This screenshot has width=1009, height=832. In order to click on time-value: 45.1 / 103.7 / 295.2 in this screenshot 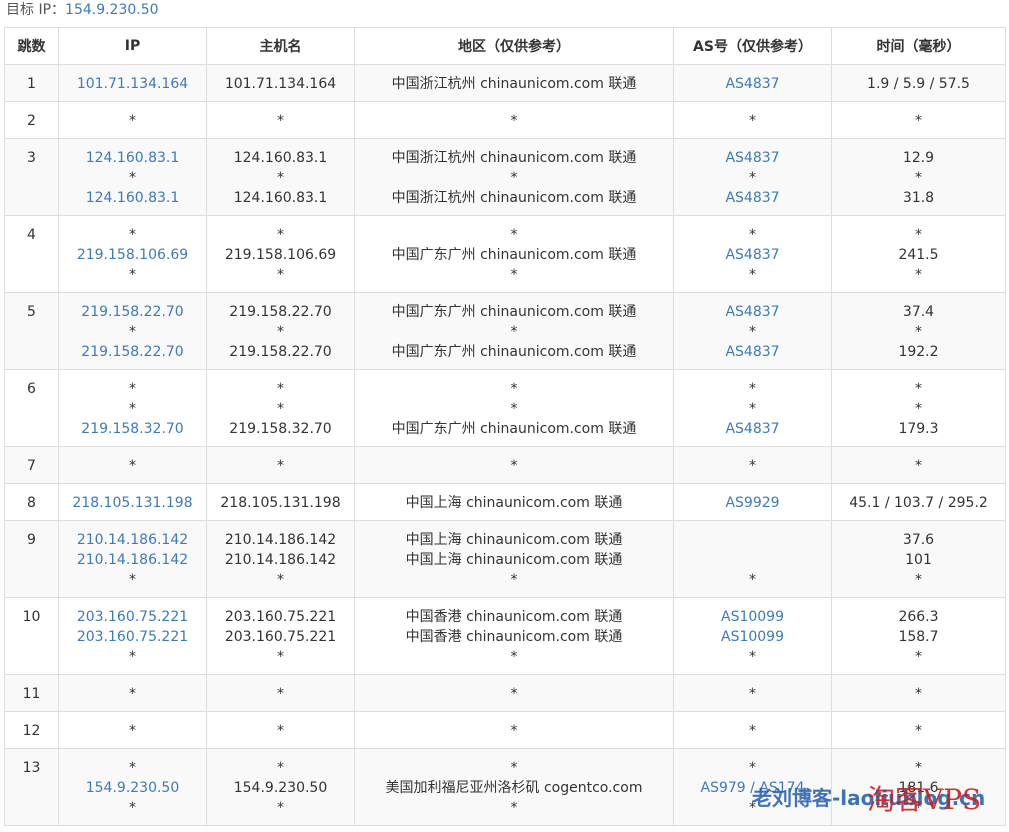, I will do `click(918, 503)`.